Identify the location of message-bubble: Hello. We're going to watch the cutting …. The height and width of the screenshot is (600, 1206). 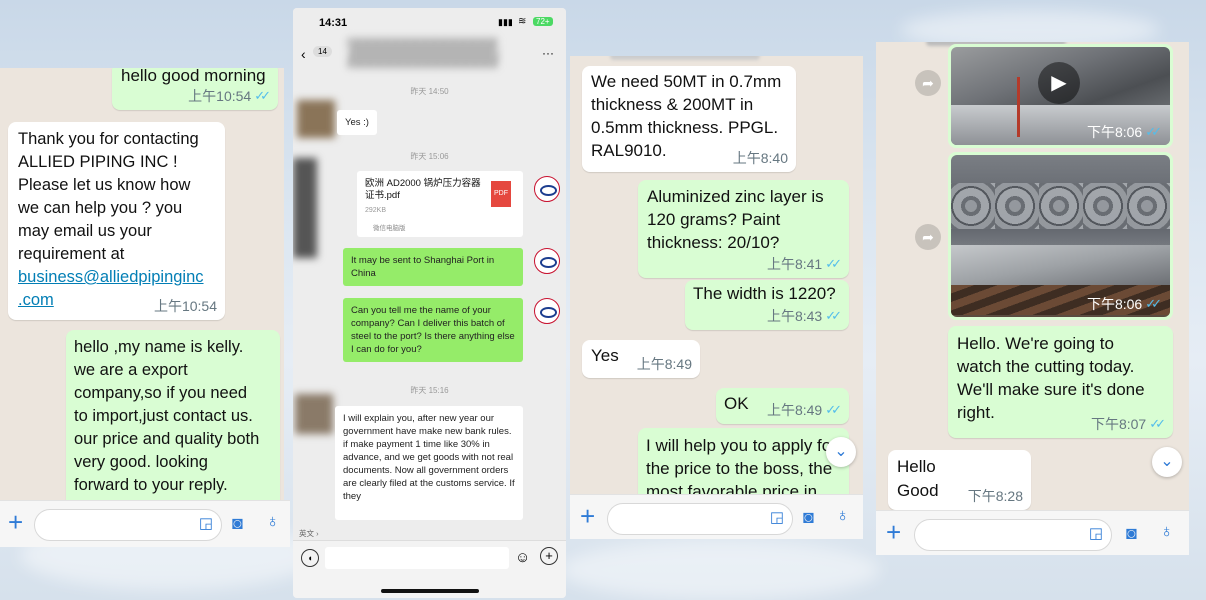
(1060, 382).